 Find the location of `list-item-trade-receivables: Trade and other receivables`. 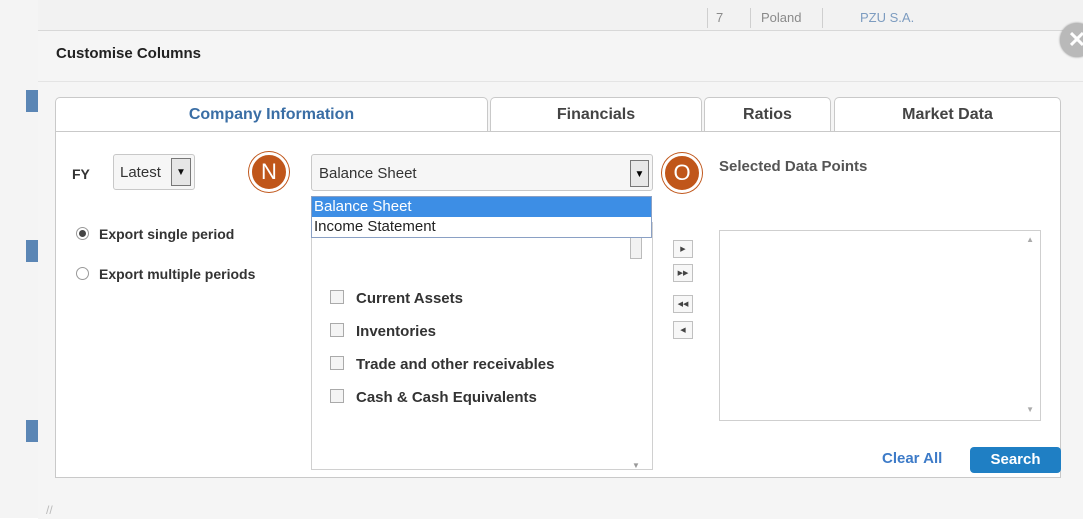

list-item-trade-receivables: Trade and other receivables is located at coordinates (442, 364).